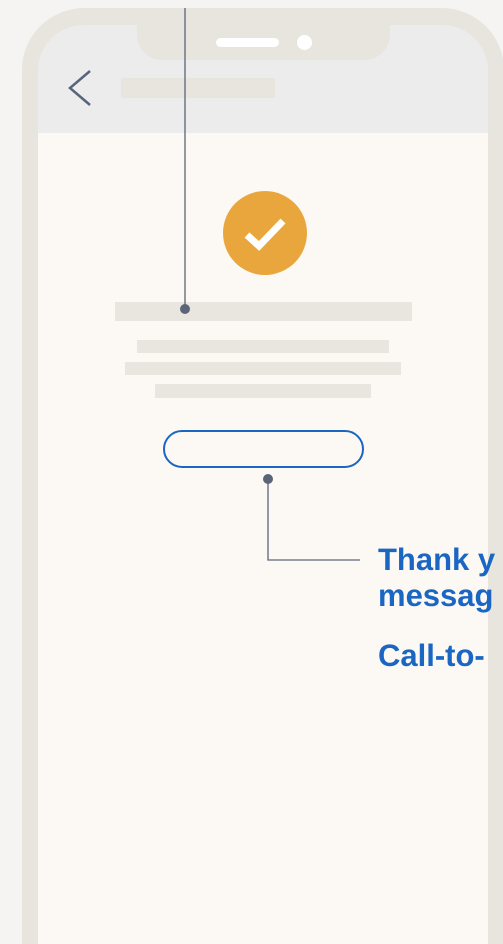 The image size is (503, 944). Describe the element at coordinates (431, 656) in the screenshot. I see `annotation-text: Call-to-` at that location.